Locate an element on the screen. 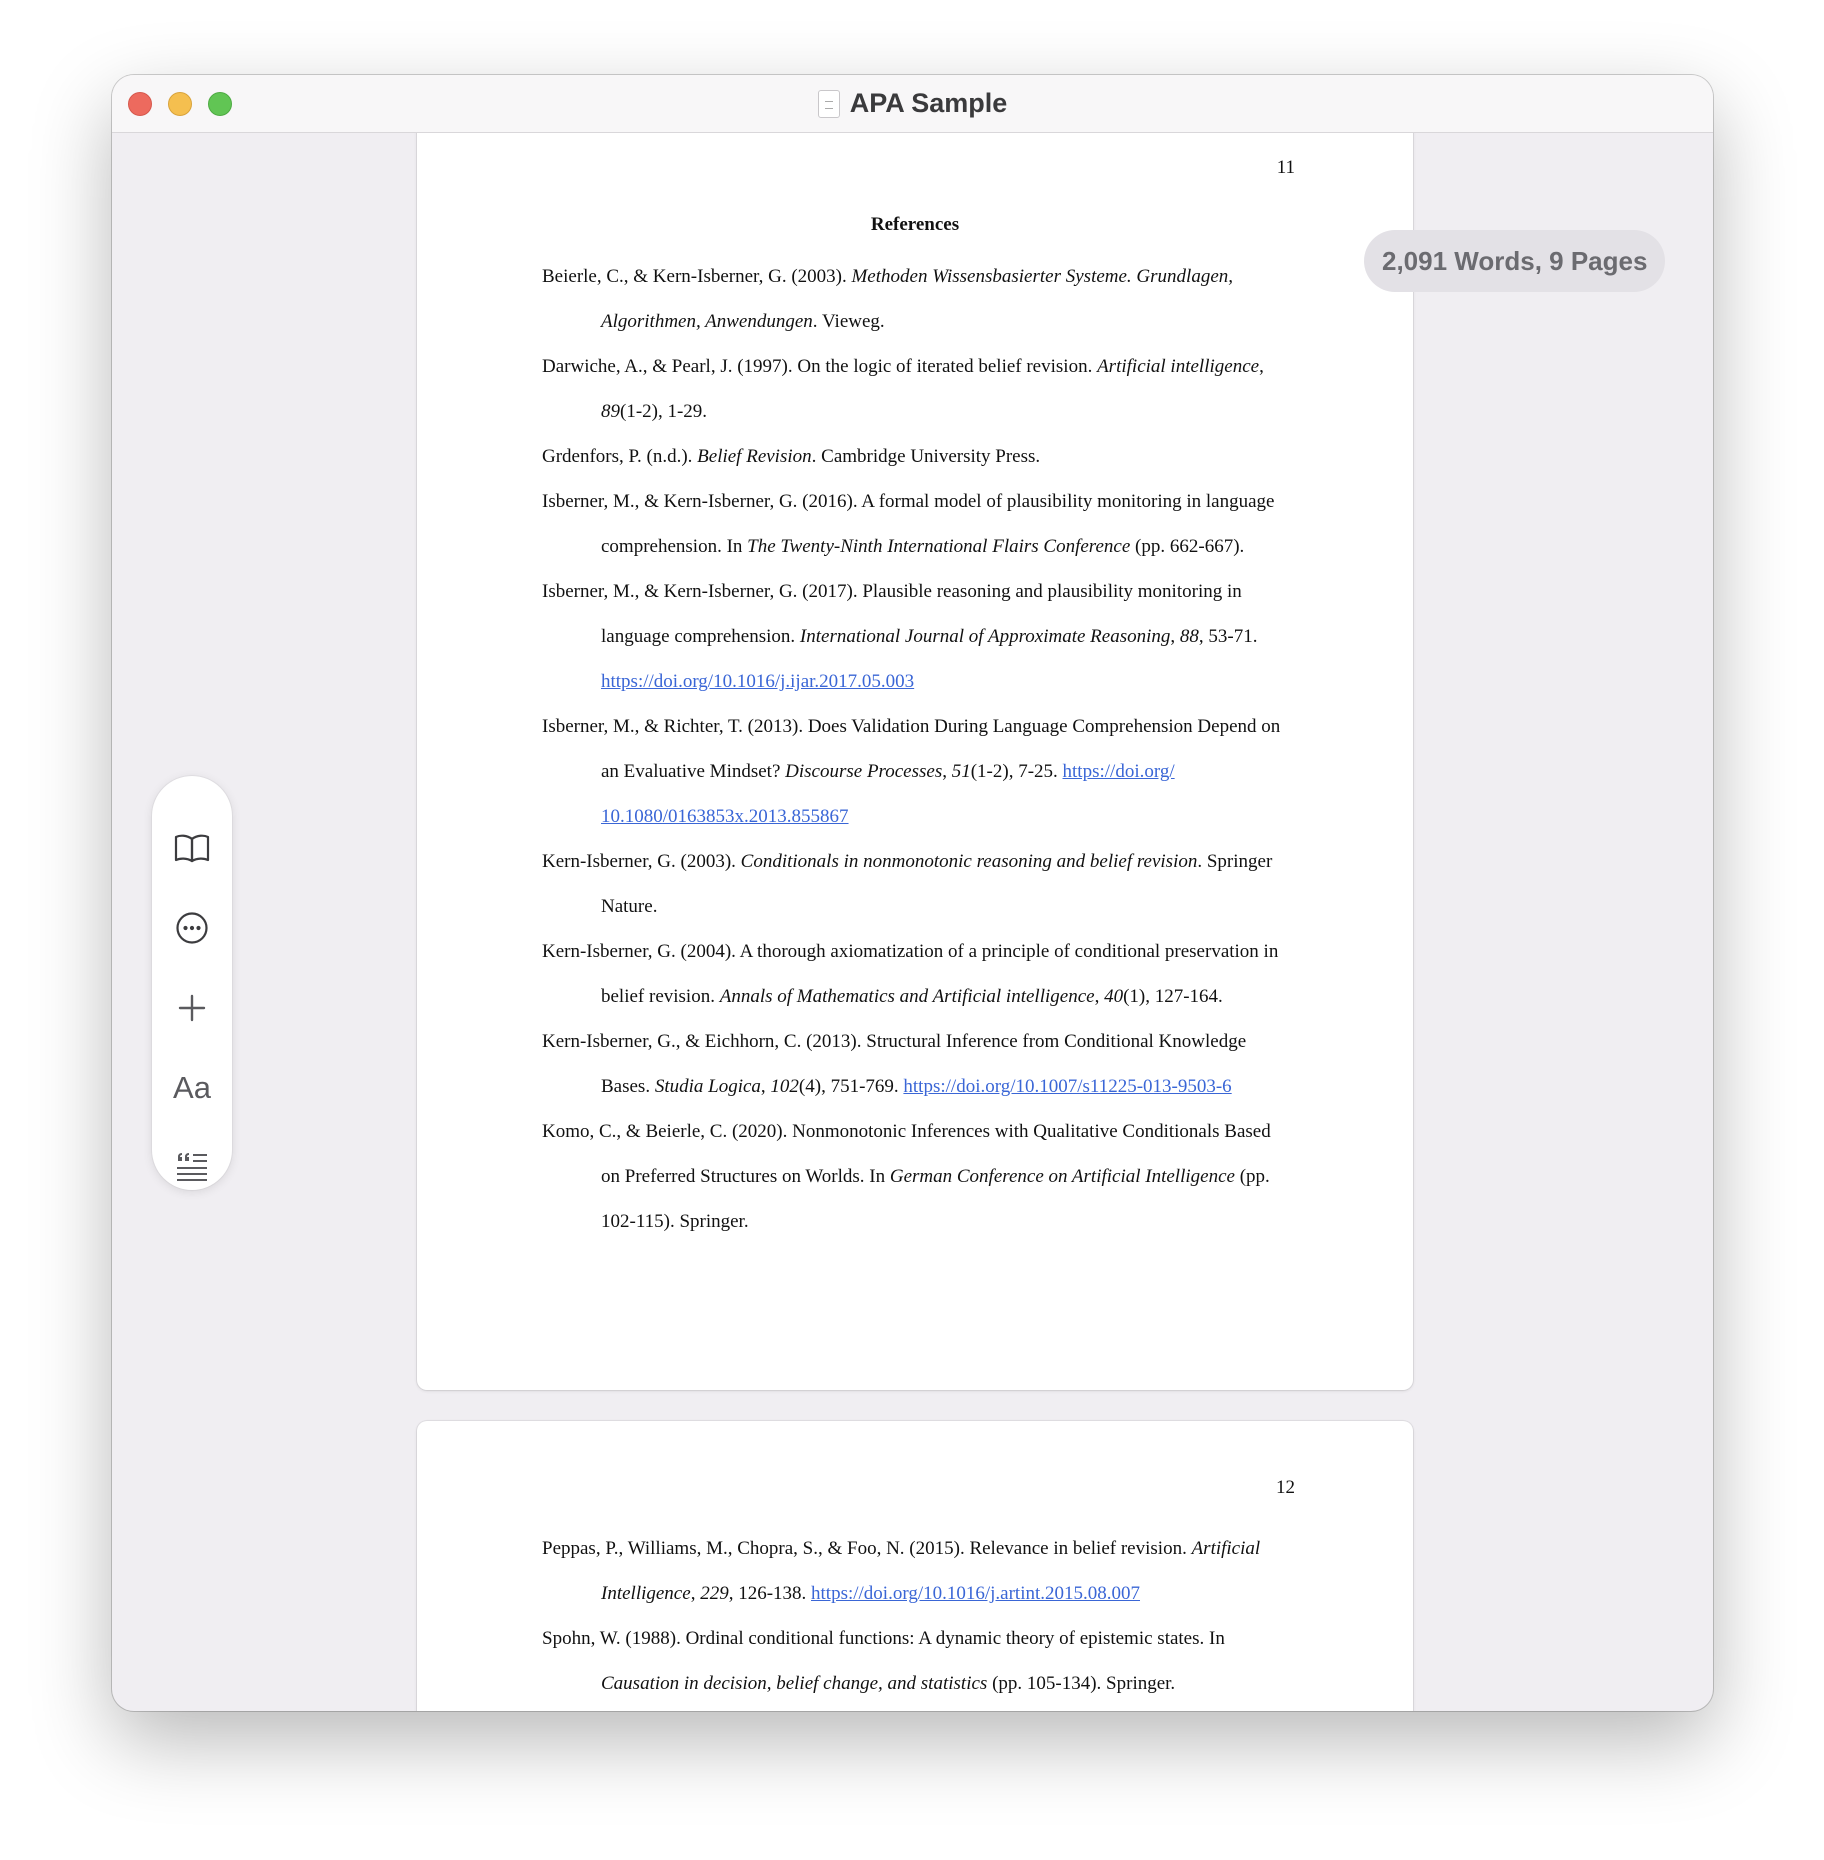 Image resolution: width=1824 pixels, height=1860 pixels. ellipsis-circle-icon is located at coordinates (192, 928).